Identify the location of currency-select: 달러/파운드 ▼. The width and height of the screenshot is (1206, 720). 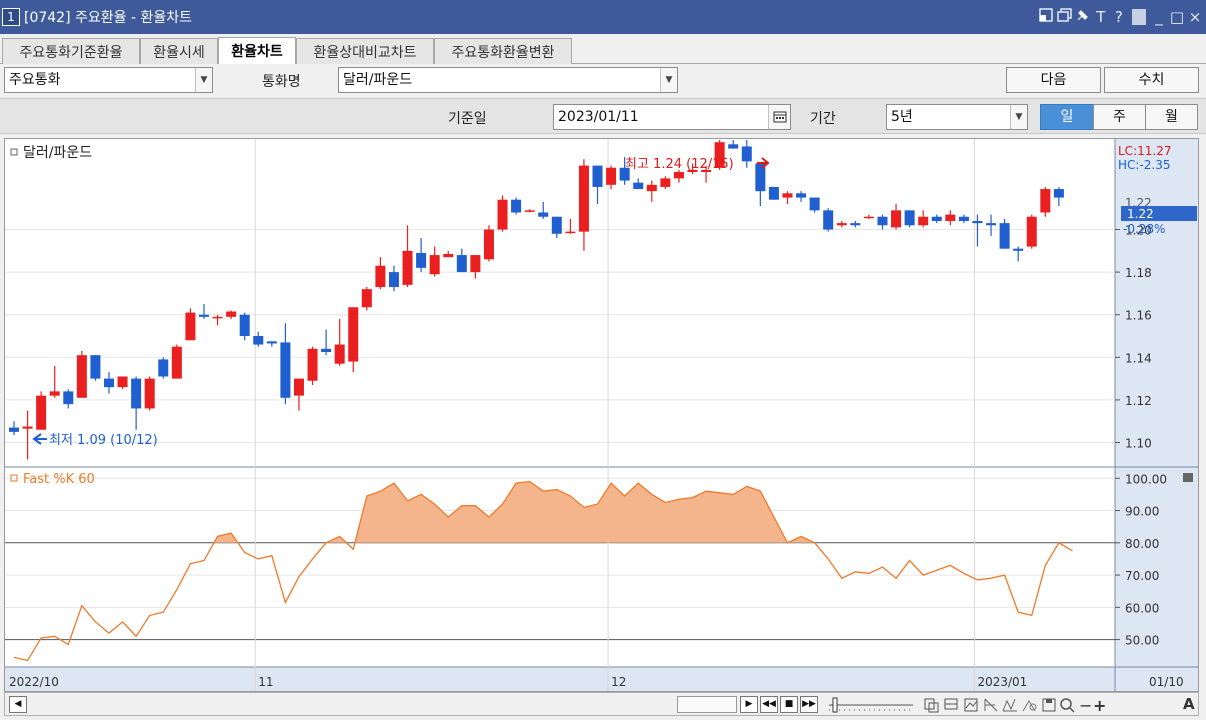
(508, 80).